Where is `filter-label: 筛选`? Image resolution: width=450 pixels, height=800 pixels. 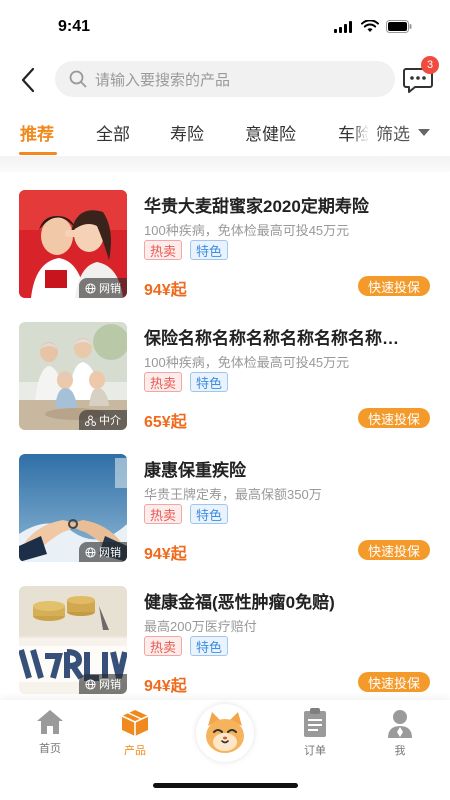 filter-label: 筛选 is located at coordinates (393, 134).